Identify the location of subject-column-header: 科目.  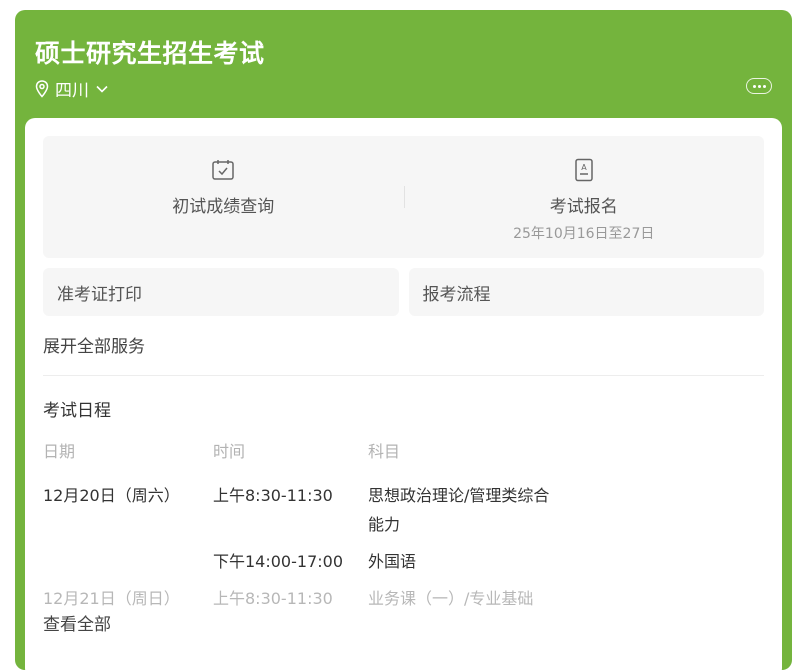
(384, 451).